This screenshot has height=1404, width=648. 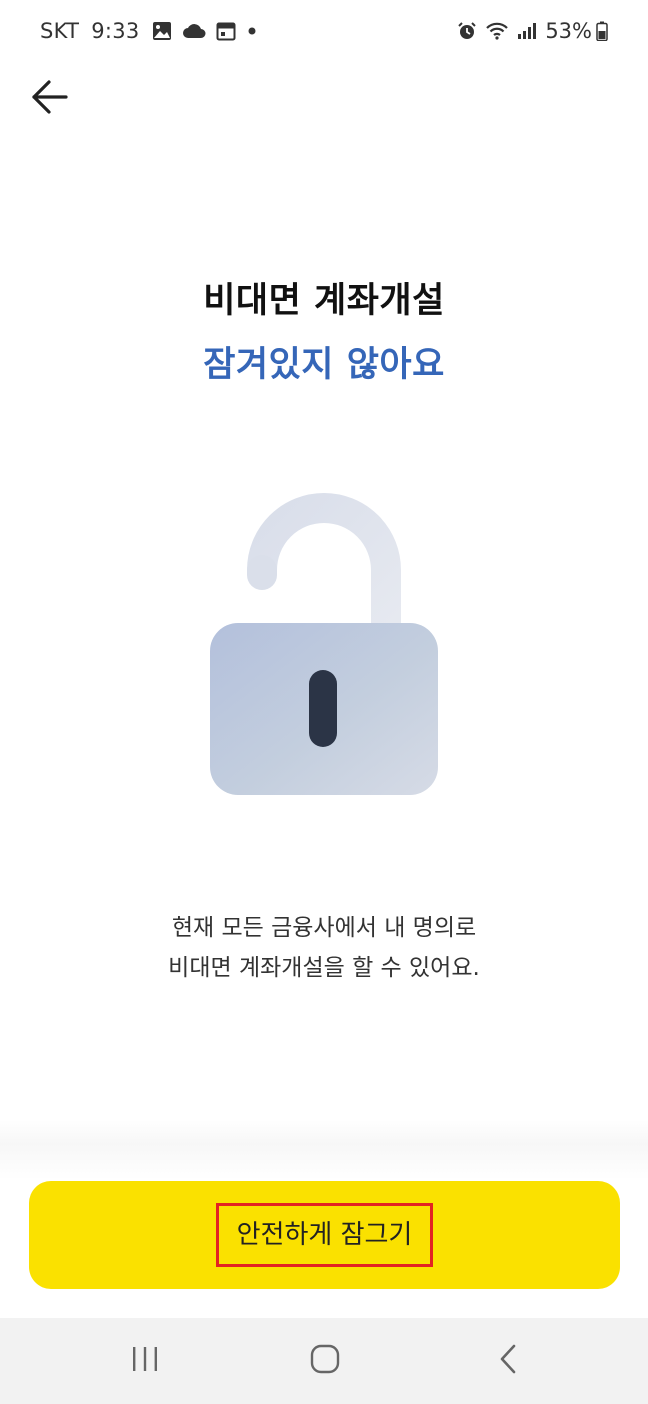 I want to click on nav-back-icon, so click(x=508, y=1361).